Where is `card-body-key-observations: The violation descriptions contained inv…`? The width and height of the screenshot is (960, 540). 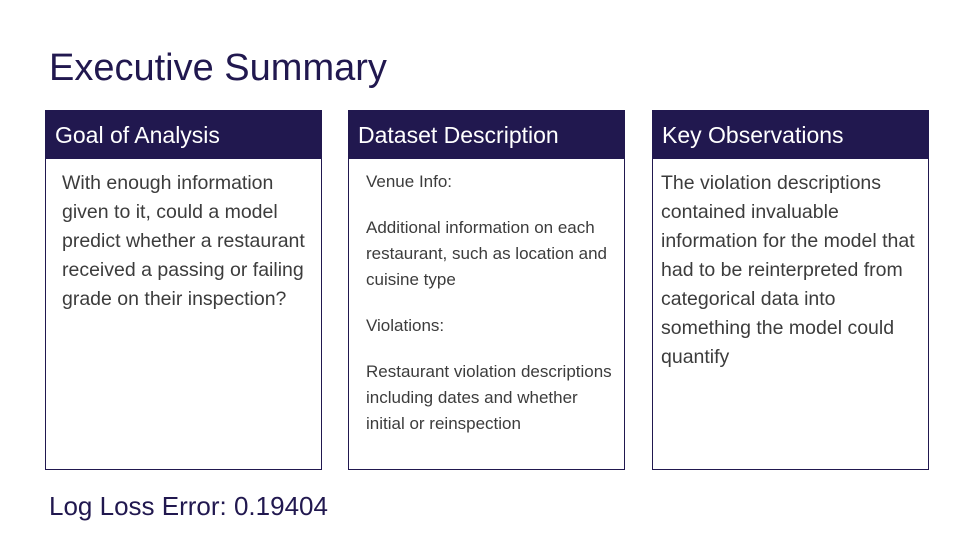
card-body-key-observations: The violation descriptions contained inv… is located at coordinates (790, 265).